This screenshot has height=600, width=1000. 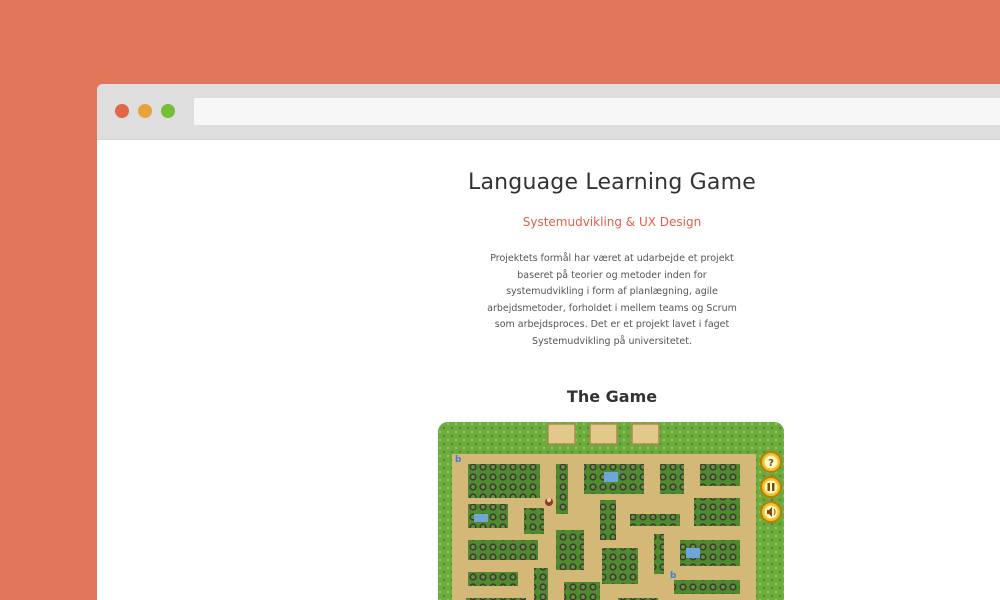 What do you see at coordinates (168, 111) in the screenshot?
I see `maximize-window-button` at bounding box center [168, 111].